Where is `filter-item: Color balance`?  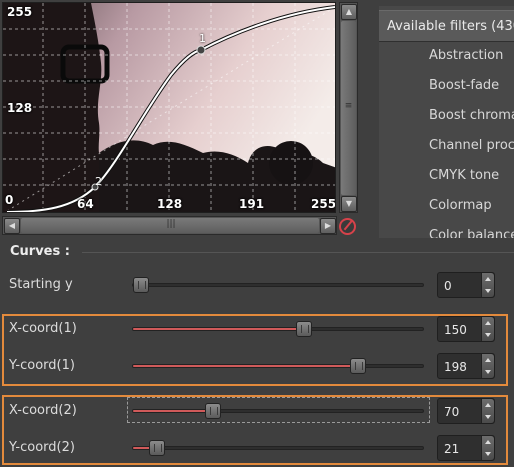 filter-item: Color balance is located at coordinates (471, 233).